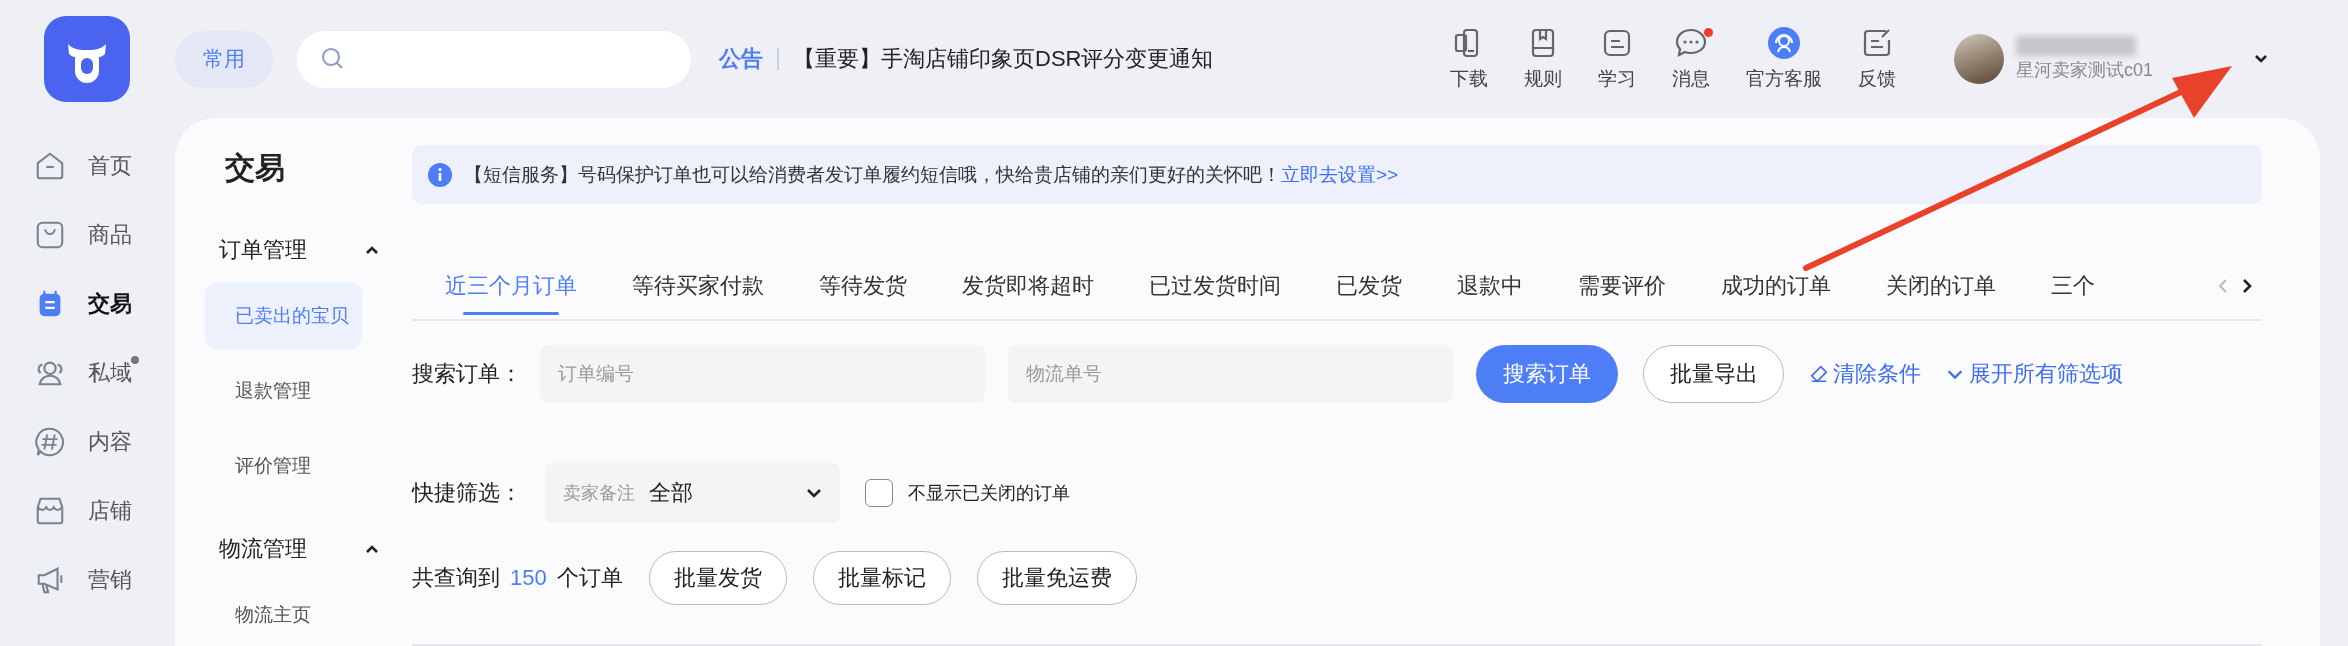 The image size is (2348, 646). What do you see at coordinates (1003, 59) in the screenshot?
I see `notice-link: 【重要】手淘店铺印象页DSR评分变更通知` at bounding box center [1003, 59].